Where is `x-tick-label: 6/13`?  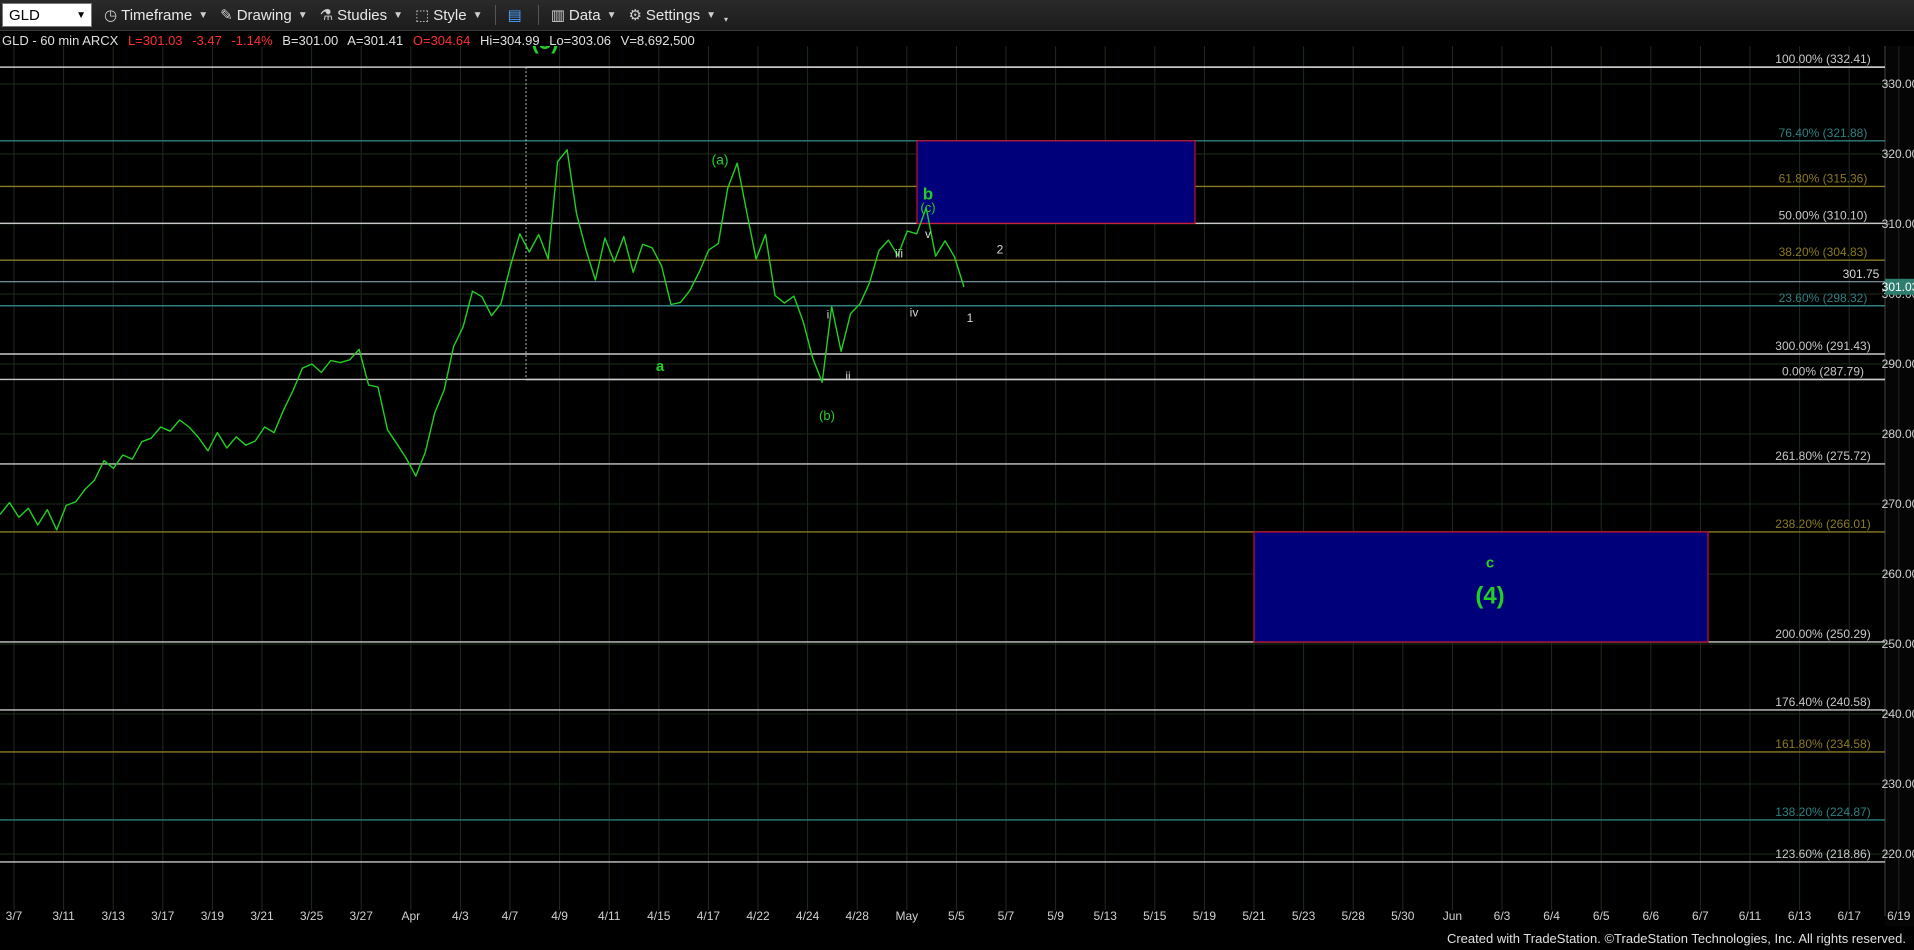 x-tick-label: 6/13 is located at coordinates (1800, 916).